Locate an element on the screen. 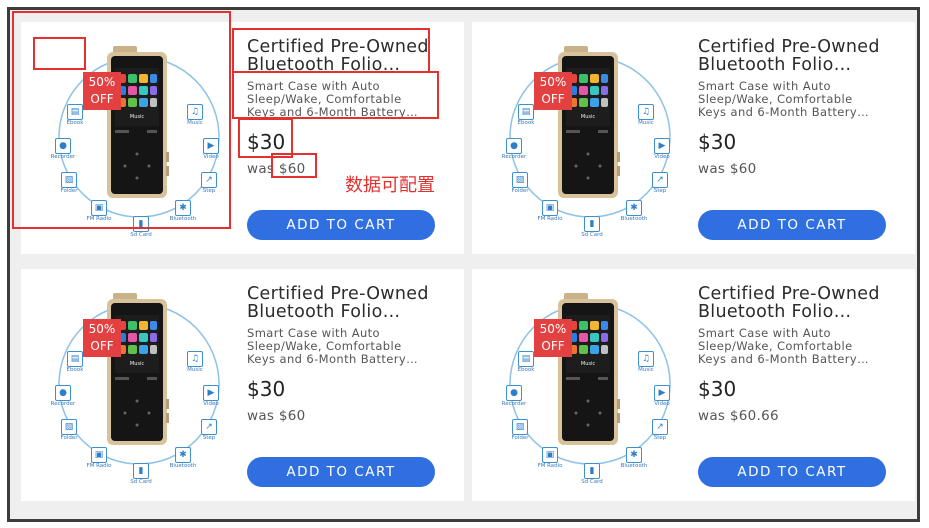 This screenshot has height=528, width=929. annotation-box-title is located at coordinates (331, 50).